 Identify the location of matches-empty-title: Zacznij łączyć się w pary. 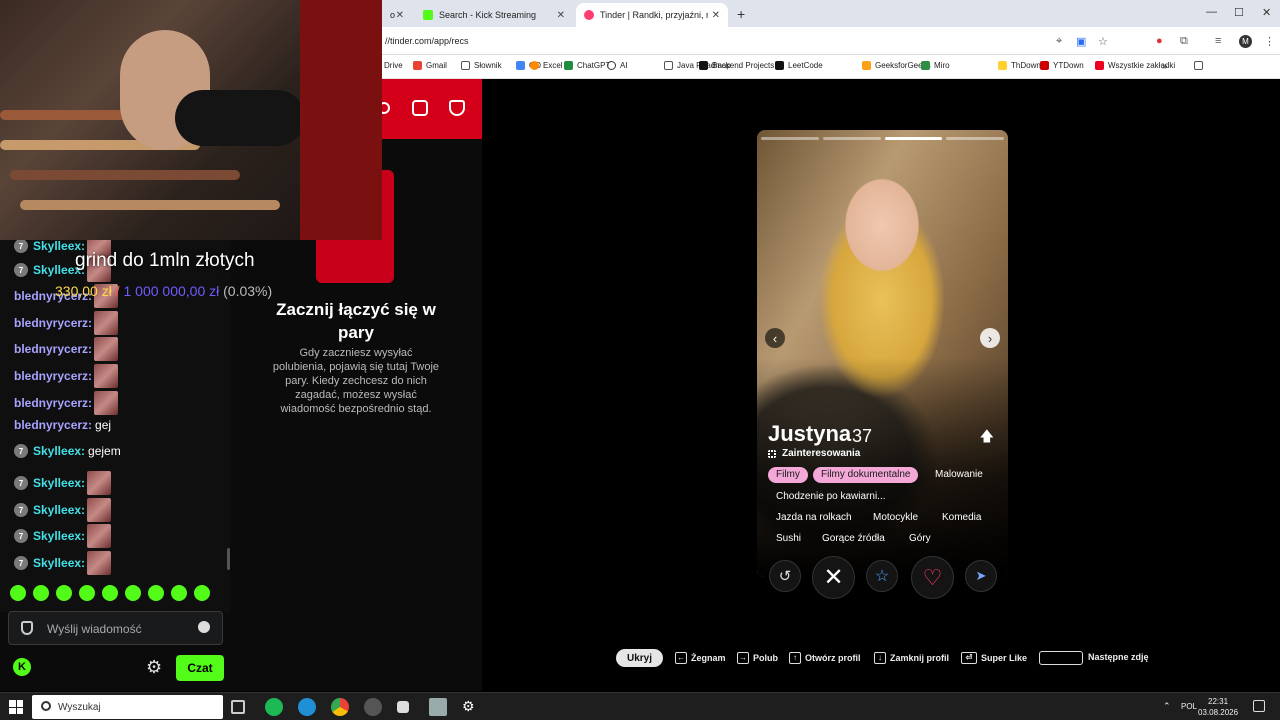
(356, 321).